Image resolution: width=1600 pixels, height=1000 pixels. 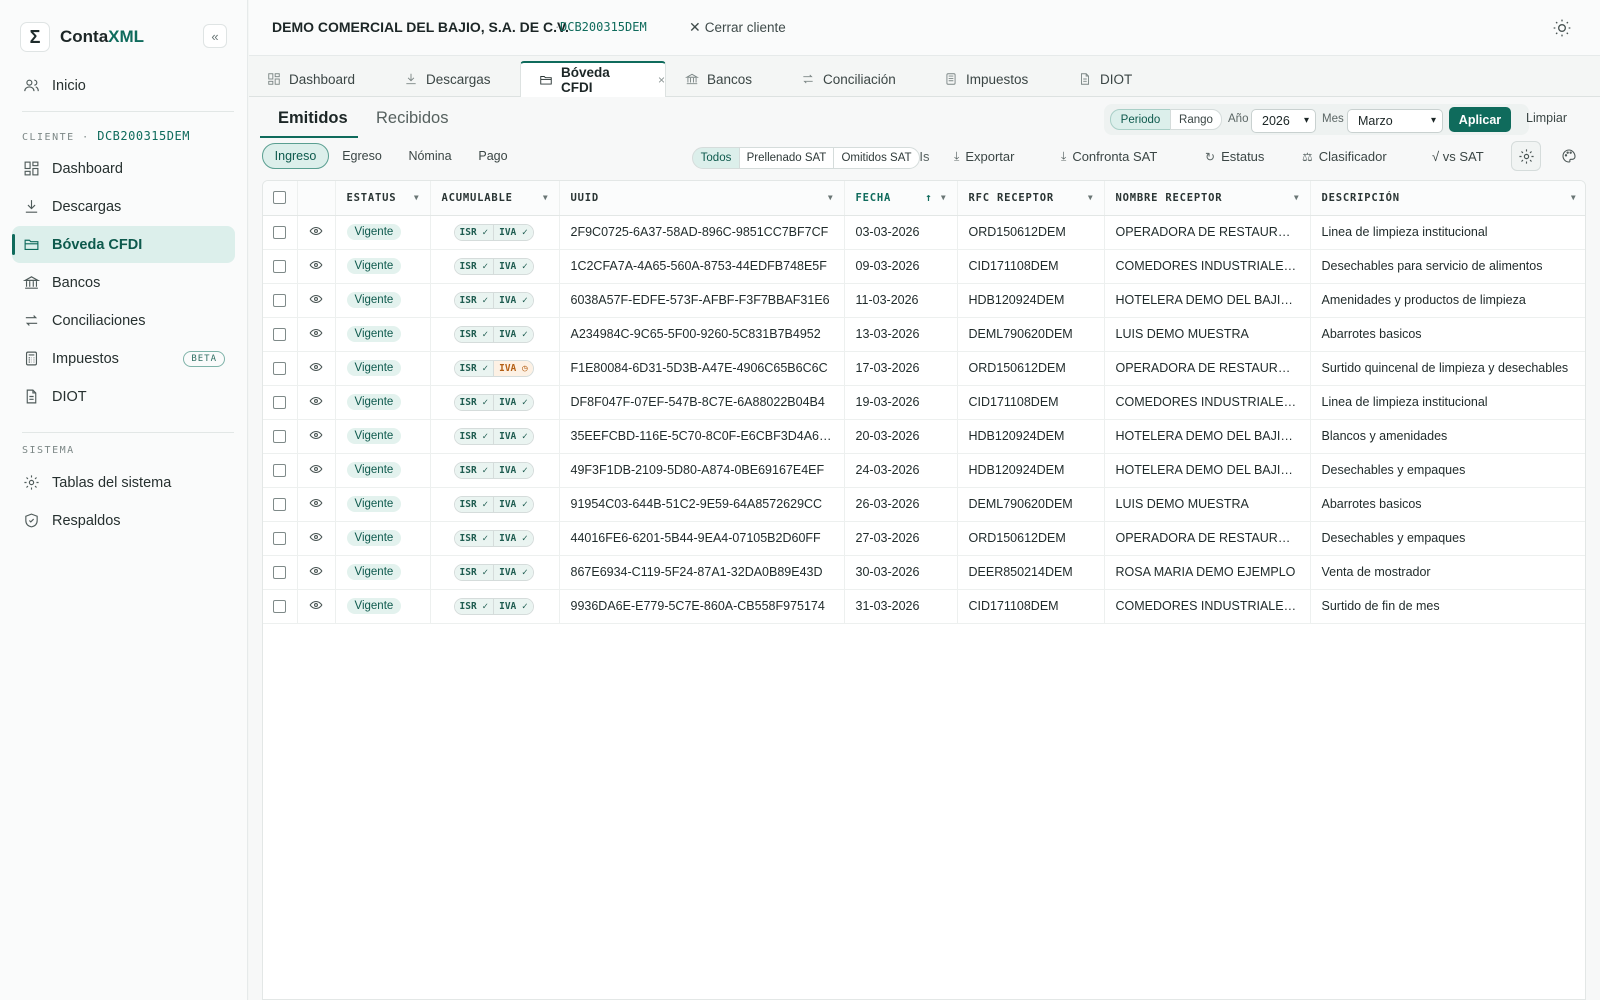 I want to click on sidebar-item-inicio: Inicio, so click(x=123, y=85).